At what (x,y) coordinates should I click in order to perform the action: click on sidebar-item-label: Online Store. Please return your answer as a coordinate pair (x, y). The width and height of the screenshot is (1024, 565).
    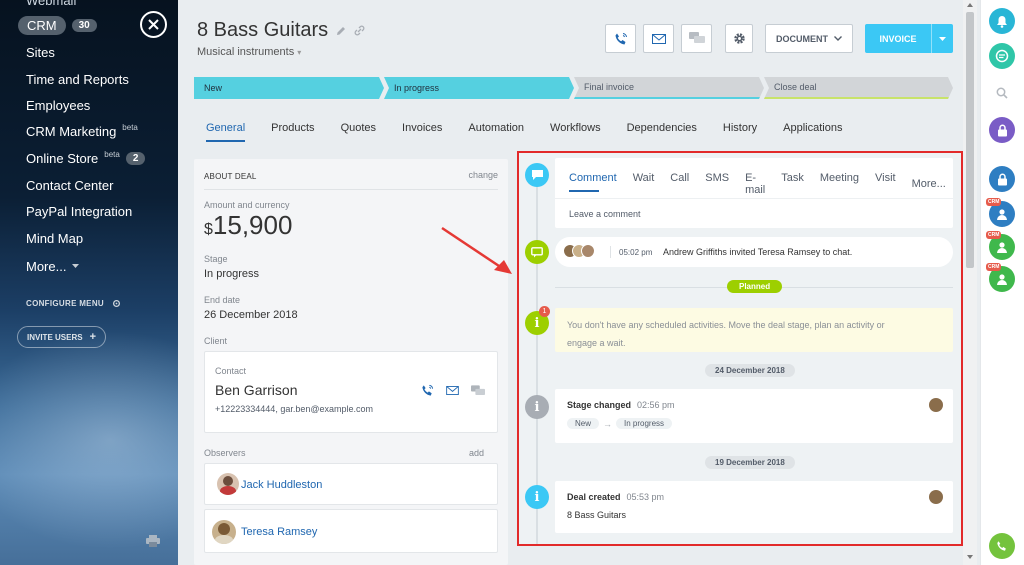
    Looking at the image, I should click on (62, 158).